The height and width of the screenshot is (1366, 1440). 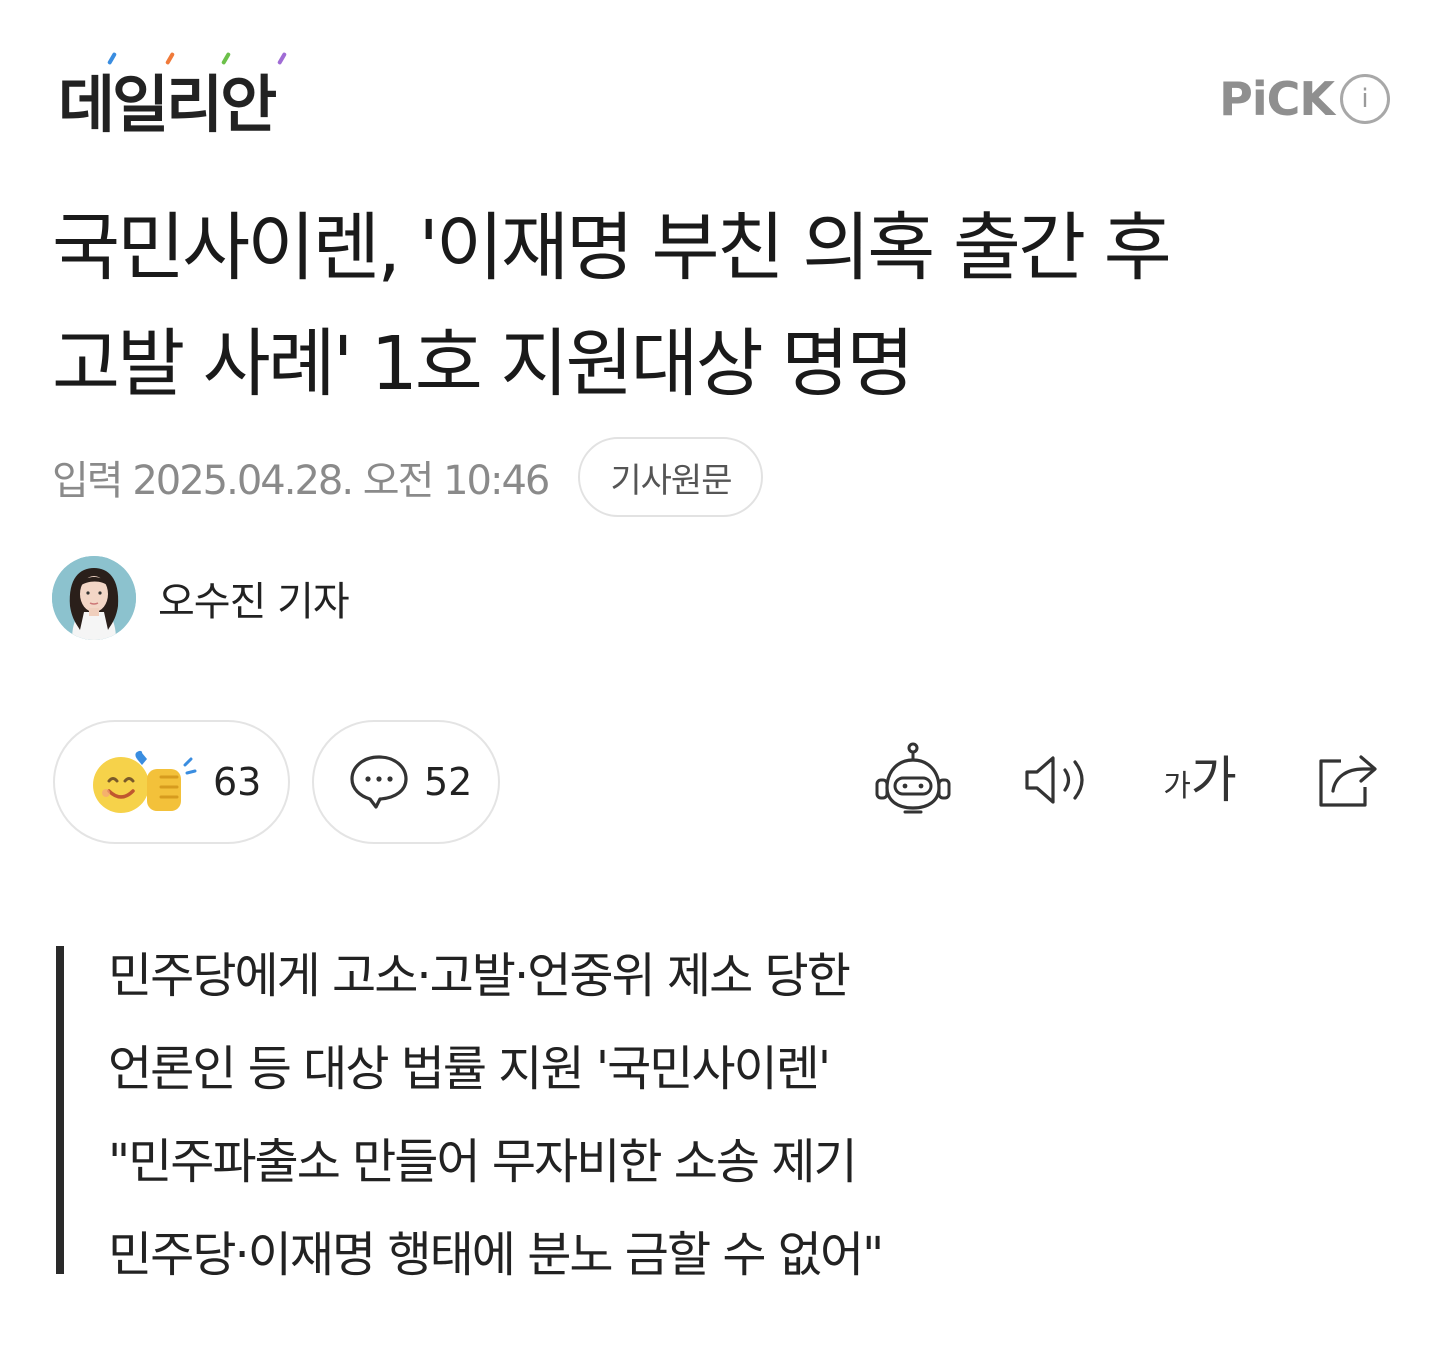 I want to click on reaction-emoji-icon, so click(x=145, y=781).